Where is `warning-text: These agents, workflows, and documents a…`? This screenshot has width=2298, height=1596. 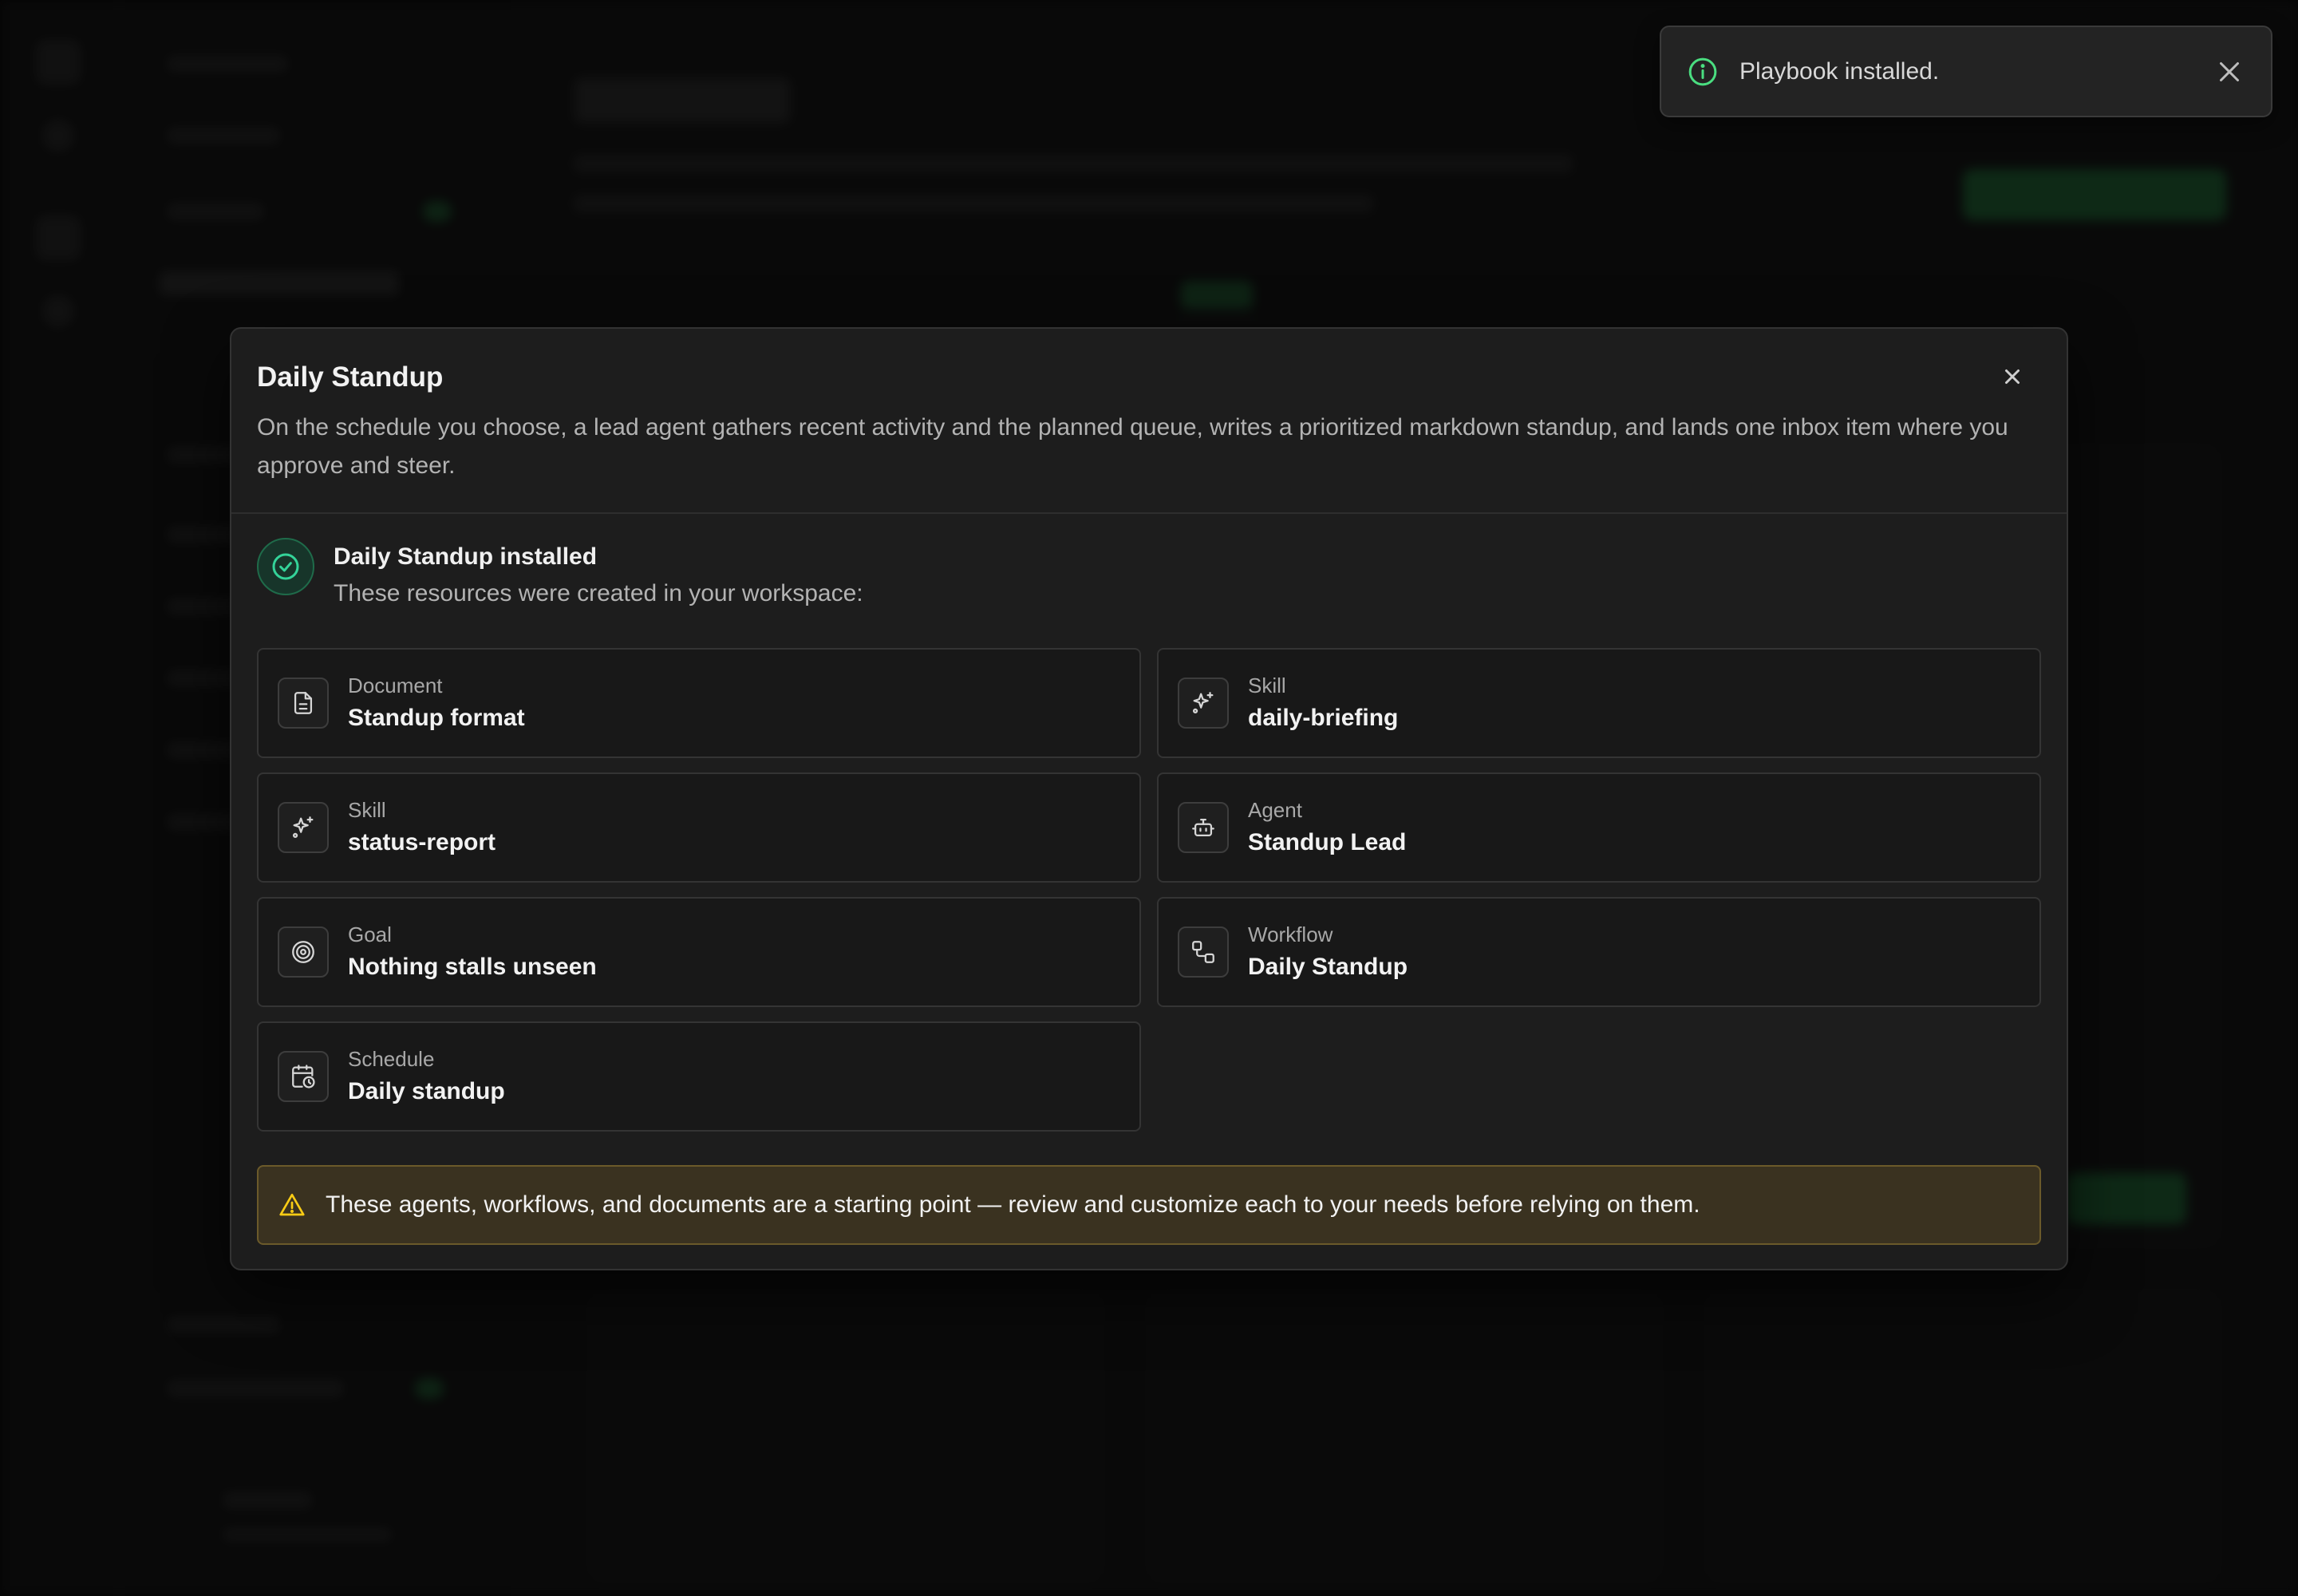
warning-text: These agents, workflows, and documents a… is located at coordinates (1013, 1204).